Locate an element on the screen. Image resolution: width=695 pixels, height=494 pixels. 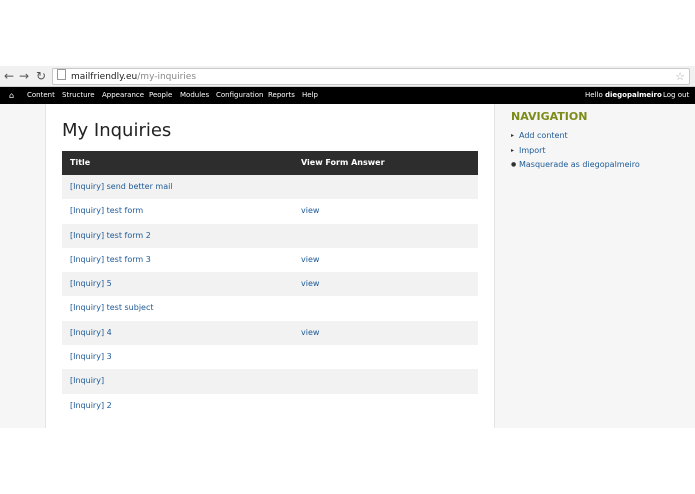
table-row: [Inquiry] test form 2 is located at coordinates (270, 235).